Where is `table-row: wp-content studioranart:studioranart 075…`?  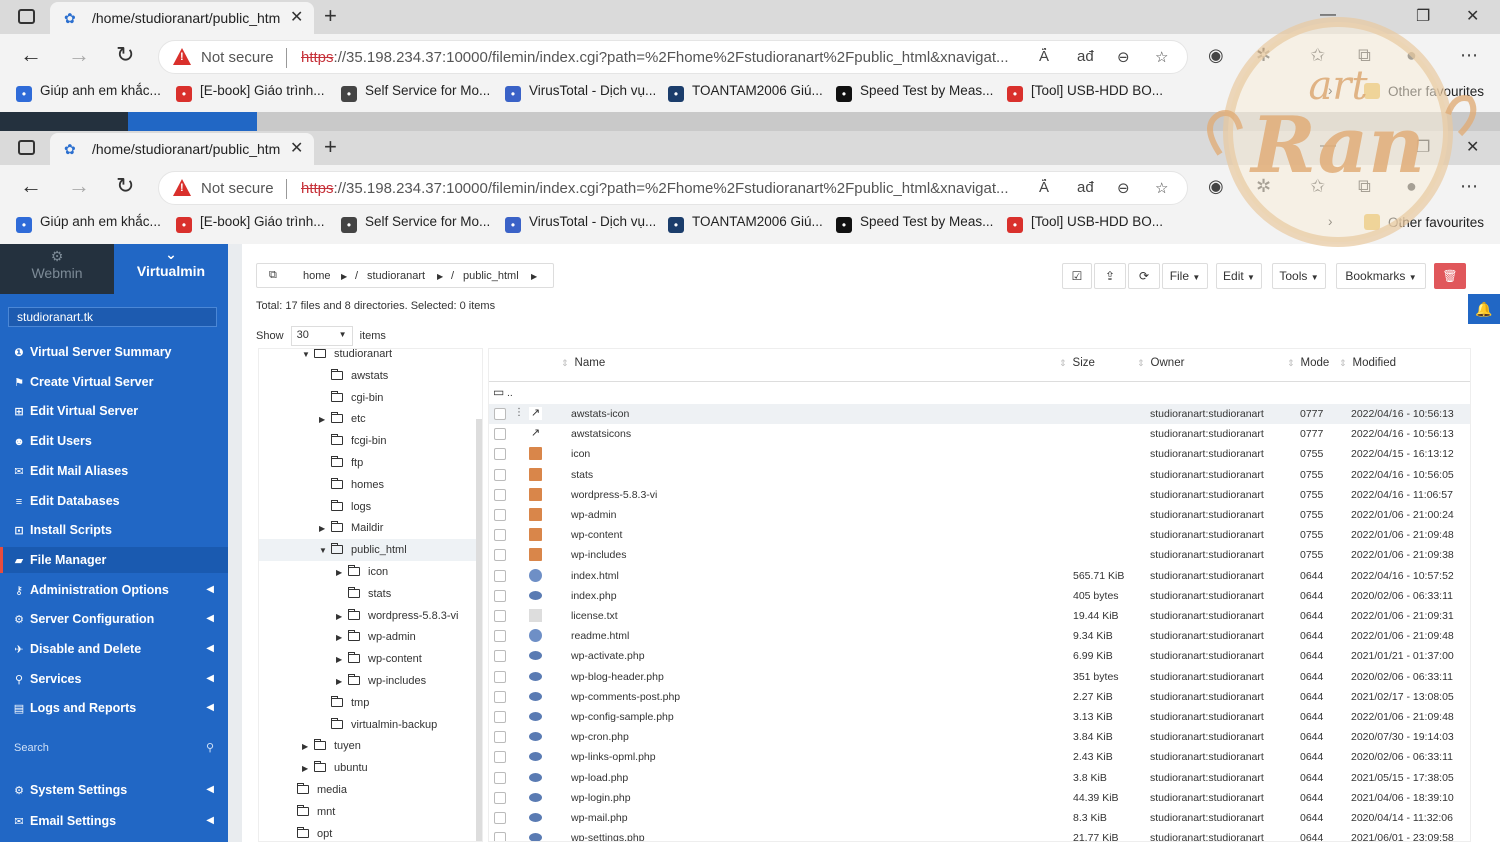 table-row: wp-content studioranart:studioranart 075… is located at coordinates (979, 535).